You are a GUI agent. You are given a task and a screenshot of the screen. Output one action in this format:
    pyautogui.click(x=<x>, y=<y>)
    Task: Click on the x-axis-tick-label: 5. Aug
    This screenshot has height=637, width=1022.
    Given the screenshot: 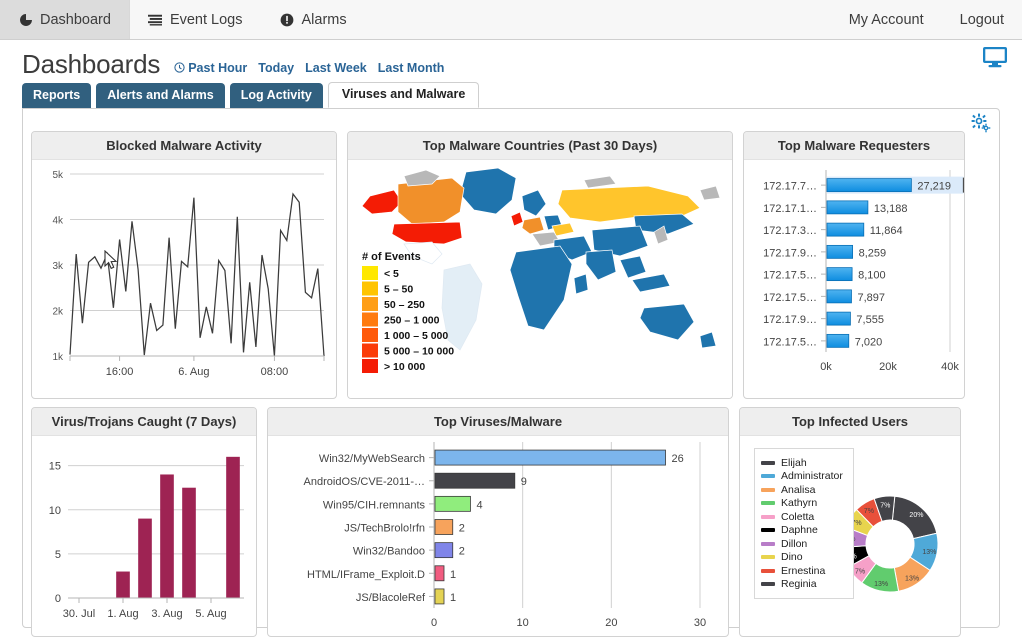 What is the action you would take?
    pyautogui.click(x=210, y=614)
    